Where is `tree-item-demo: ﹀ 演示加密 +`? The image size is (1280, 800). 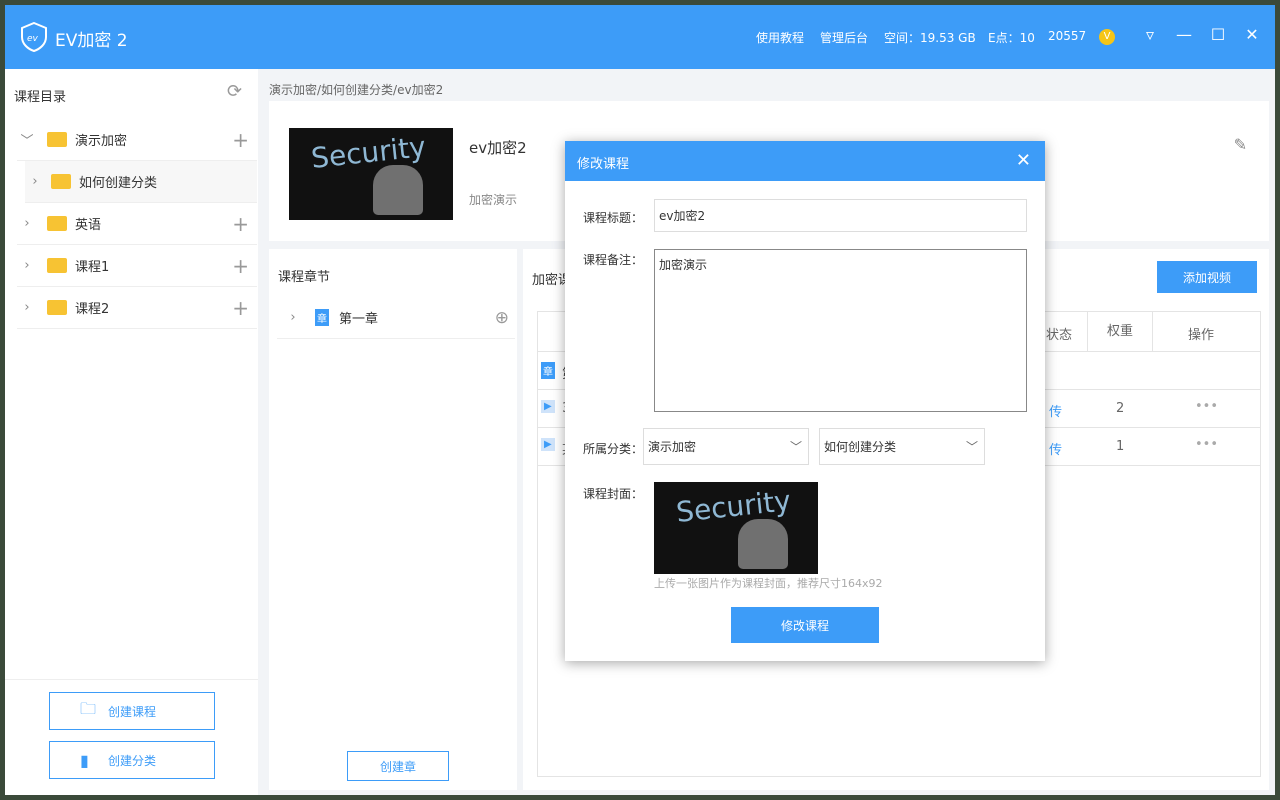
tree-item-demo: ﹀ 演示加密 + is located at coordinates (137, 140).